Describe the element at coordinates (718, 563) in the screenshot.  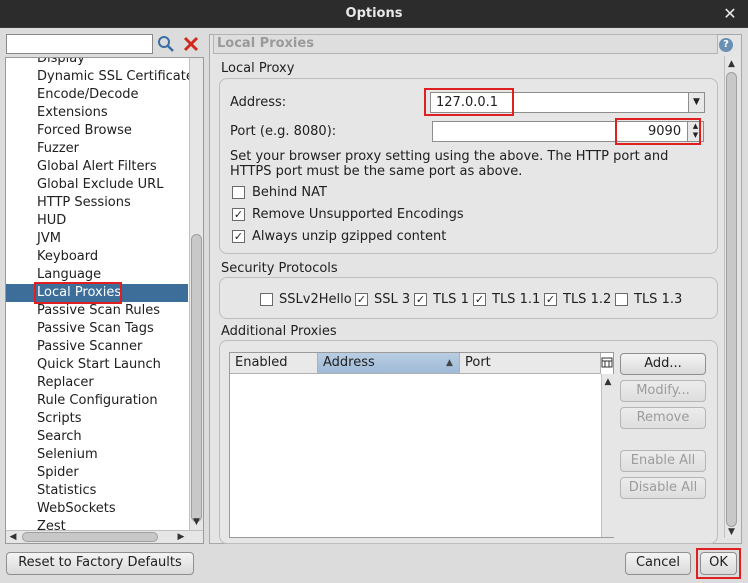
I see `ok-highlight` at that location.